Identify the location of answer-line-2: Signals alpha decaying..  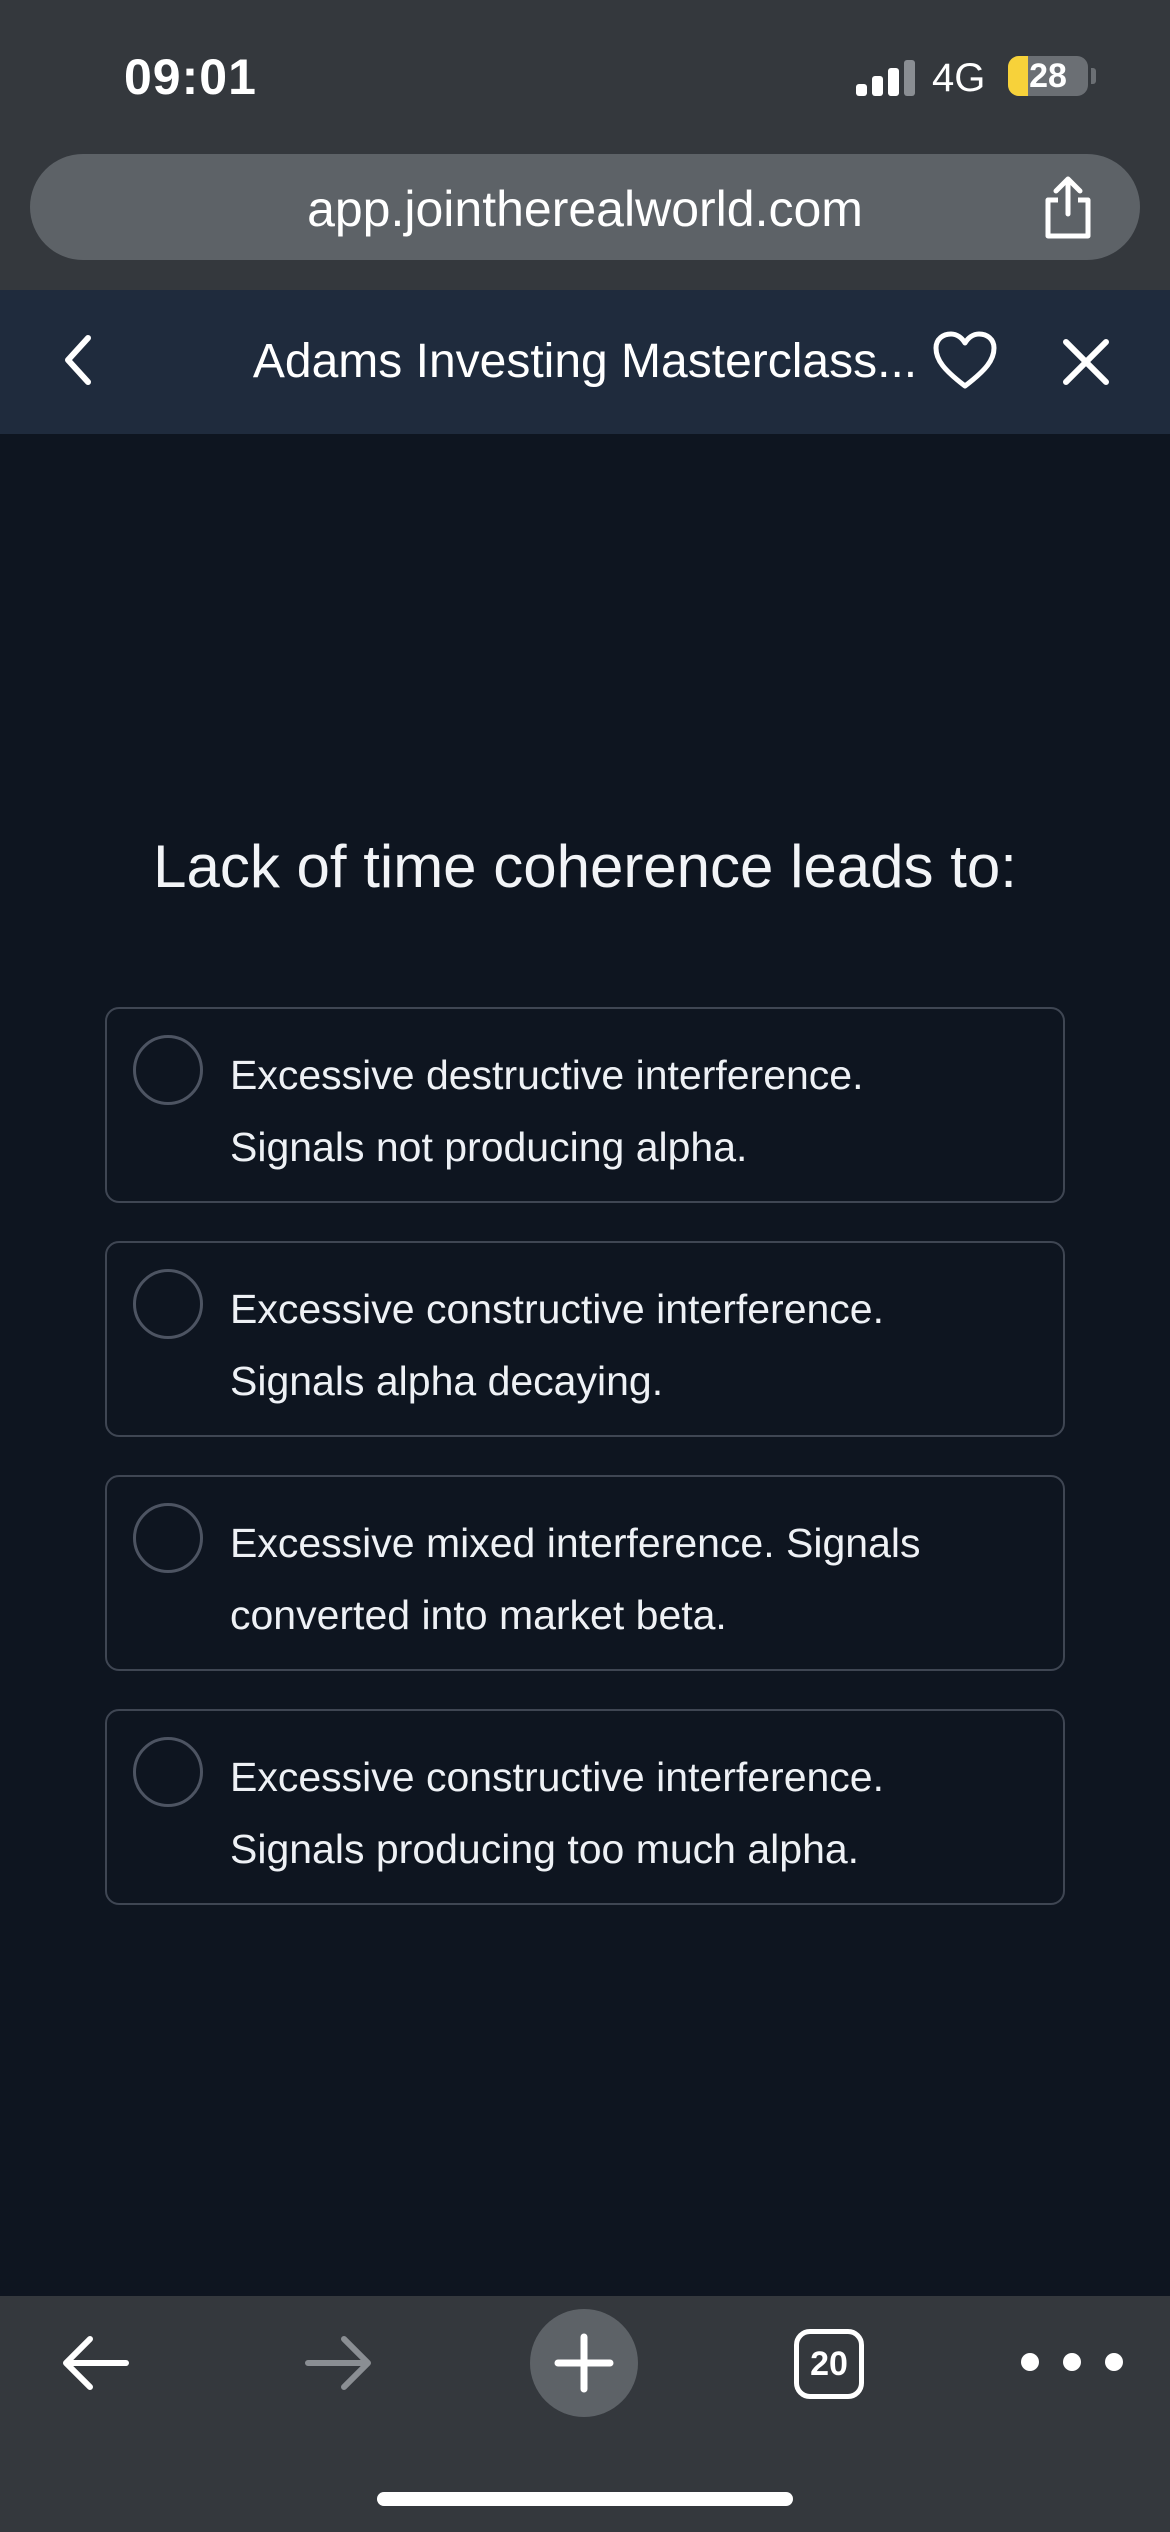
(447, 1381).